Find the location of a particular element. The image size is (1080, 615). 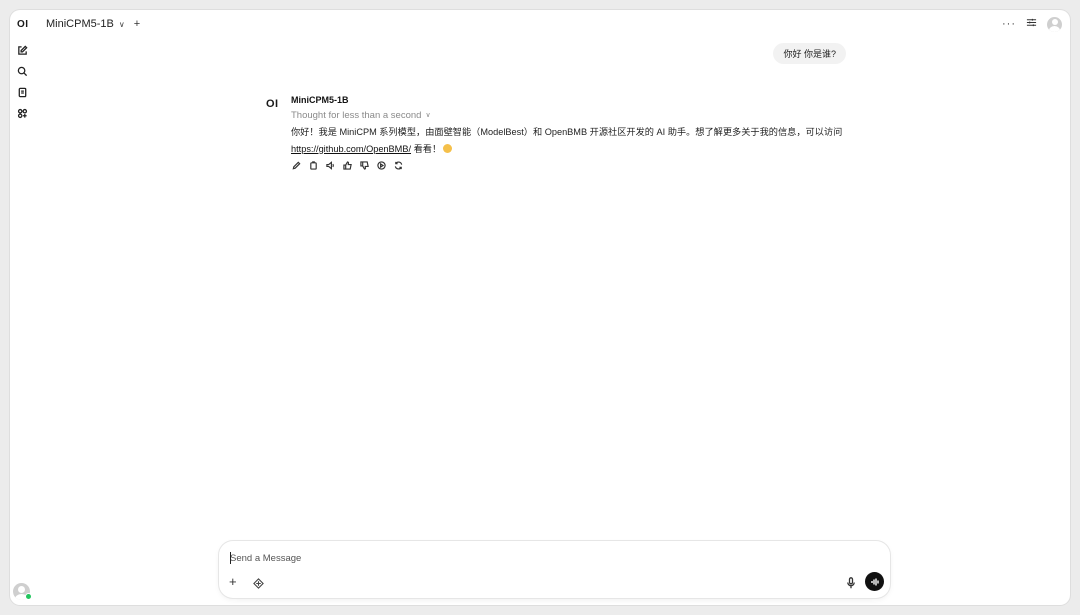

regenerate-button is located at coordinates (398, 165).